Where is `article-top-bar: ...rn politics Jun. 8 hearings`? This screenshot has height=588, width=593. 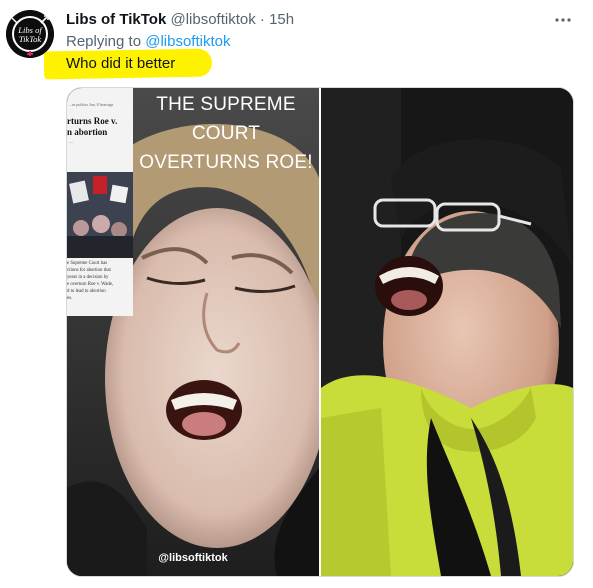 article-top-bar: ...rn politics Jun. 8 hearings is located at coordinates (91, 104).